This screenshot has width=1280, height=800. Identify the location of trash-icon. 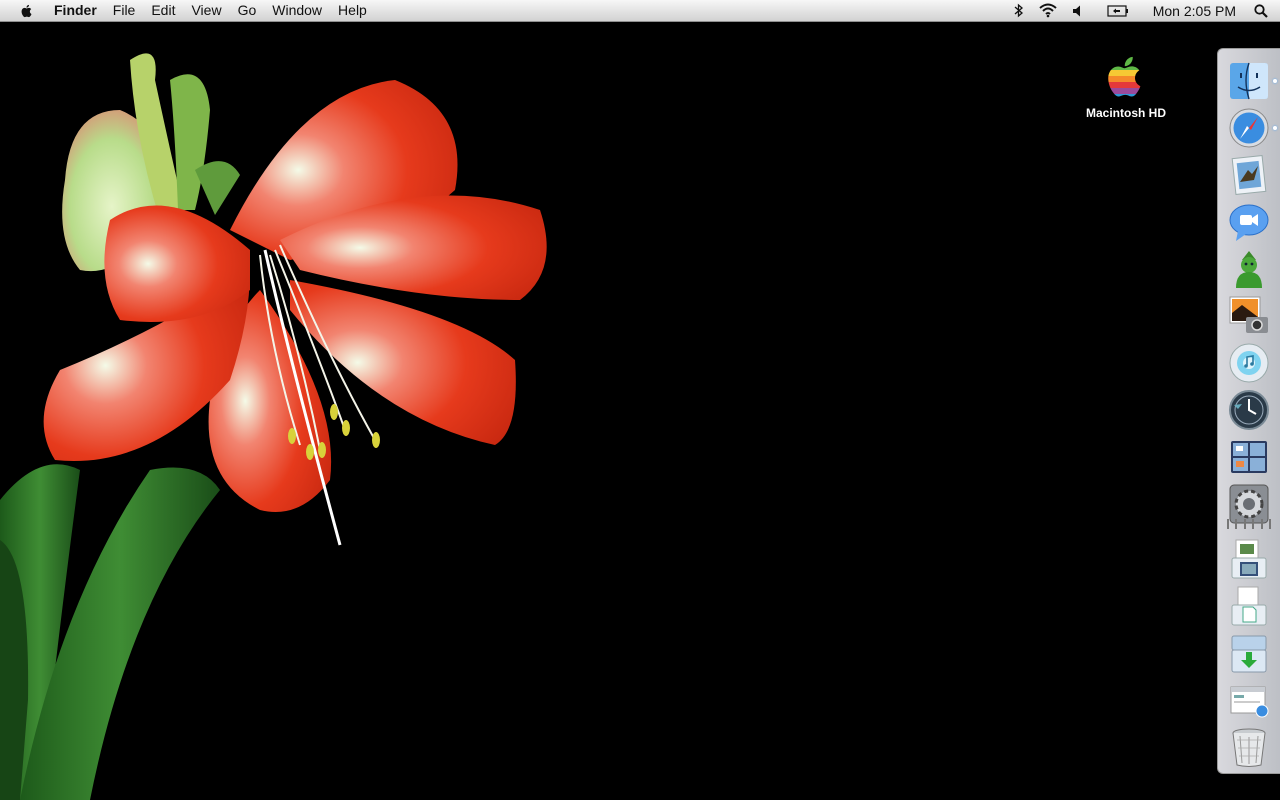
(1249, 747).